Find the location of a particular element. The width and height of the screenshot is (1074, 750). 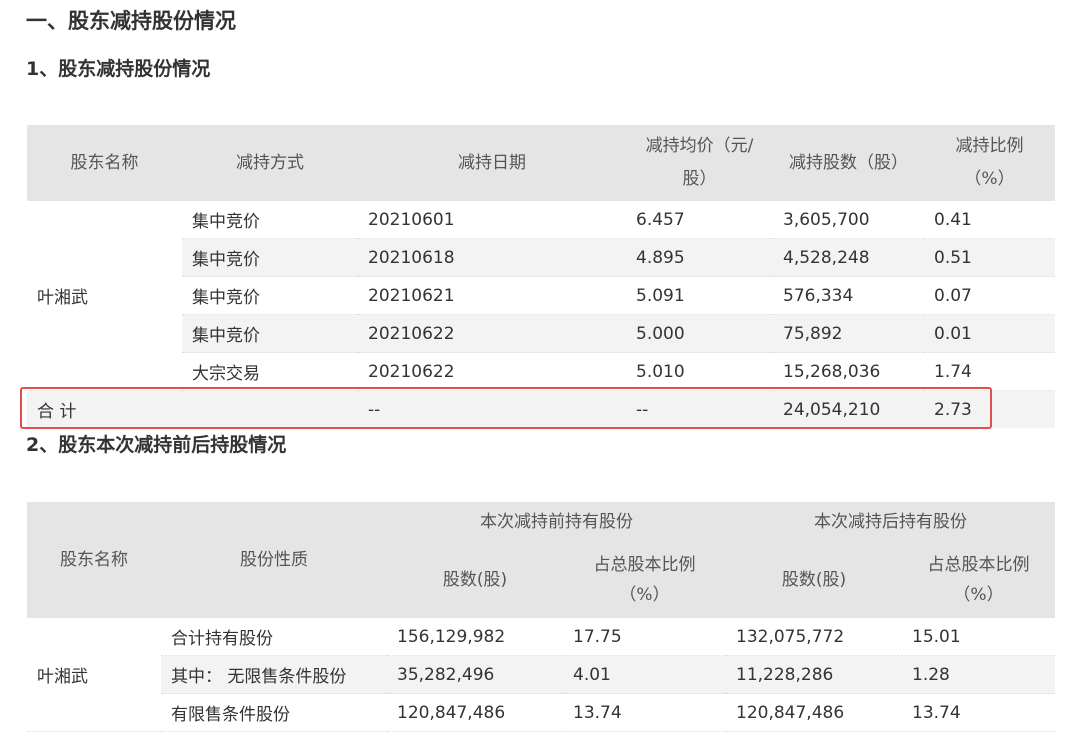

total-label: 合 计 is located at coordinates (104, 409).